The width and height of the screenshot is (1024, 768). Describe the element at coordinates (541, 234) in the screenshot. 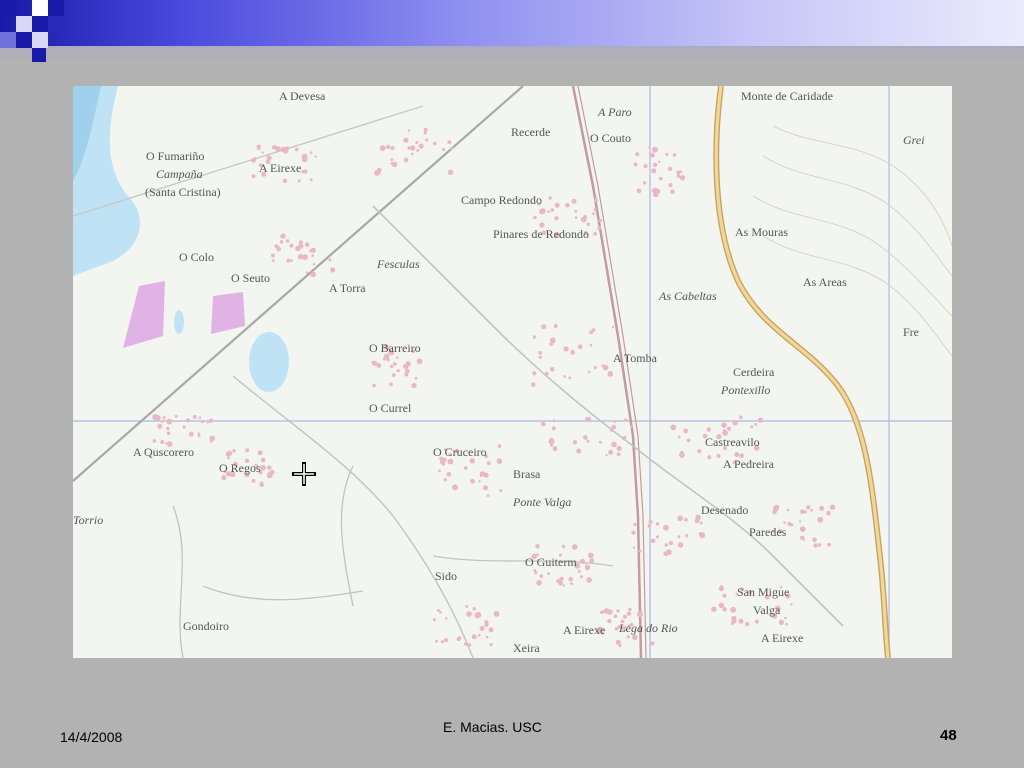

I see `map-label: Pinares de Redondo` at that location.